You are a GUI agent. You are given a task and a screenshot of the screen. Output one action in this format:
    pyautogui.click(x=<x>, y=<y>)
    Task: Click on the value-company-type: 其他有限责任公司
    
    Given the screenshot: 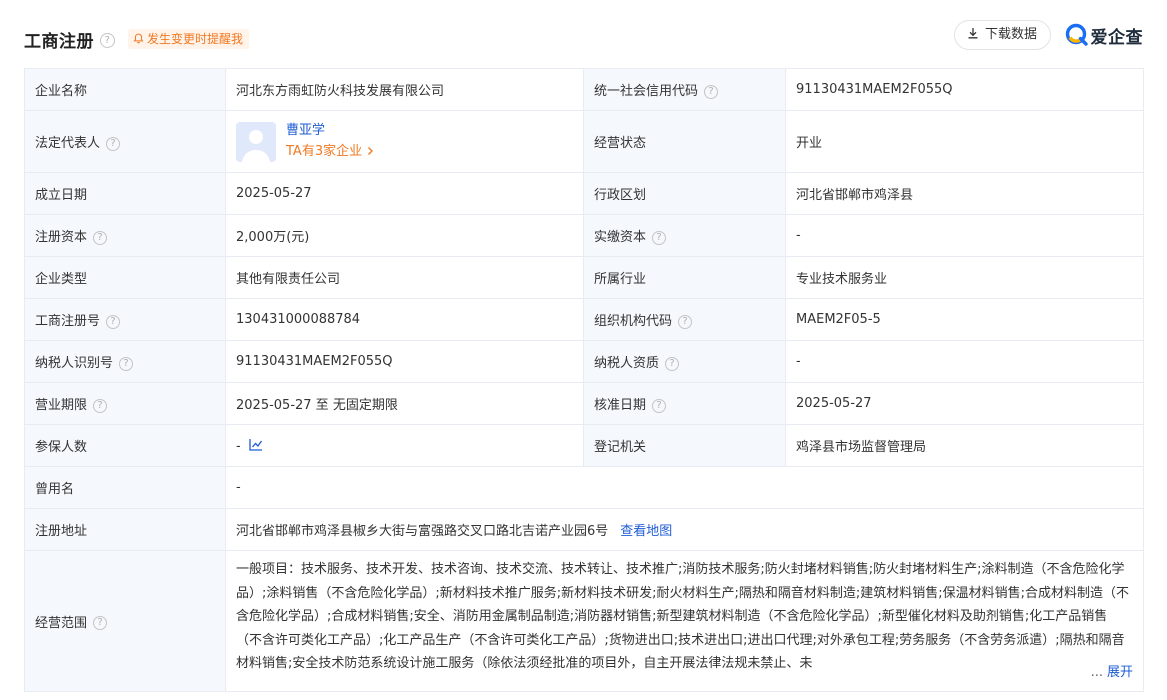 What is the action you would take?
    pyautogui.click(x=404, y=277)
    